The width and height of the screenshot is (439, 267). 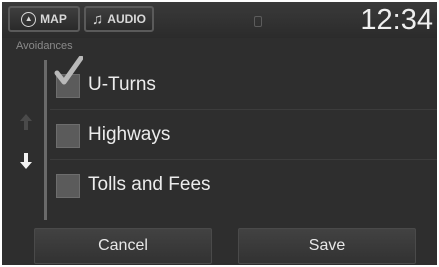 I want to click on option-label: U-Turns, so click(x=122, y=84).